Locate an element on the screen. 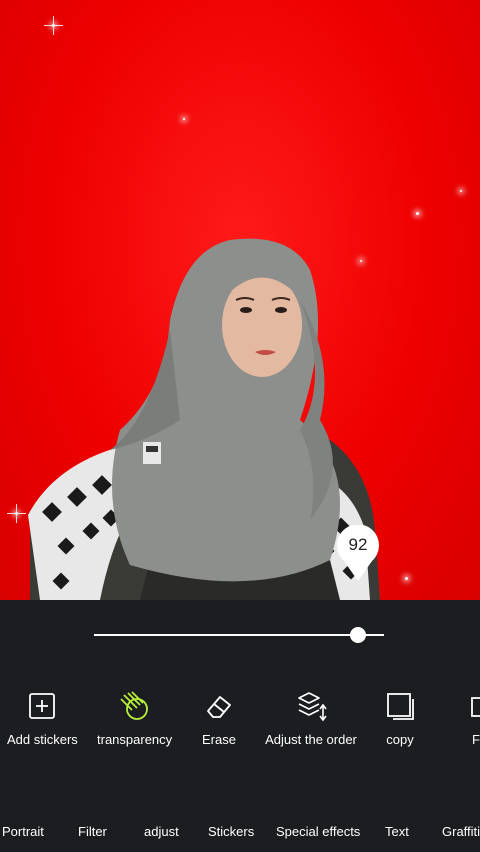 This screenshot has height=852, width=480. slider-track is located at coordinates (239, 635).